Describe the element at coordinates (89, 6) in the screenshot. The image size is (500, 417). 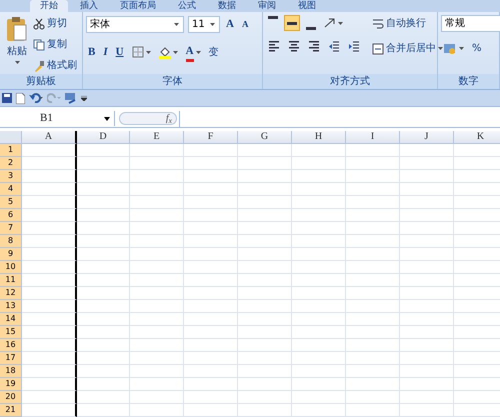
I see `ribbon-tab: 插入` at that location.